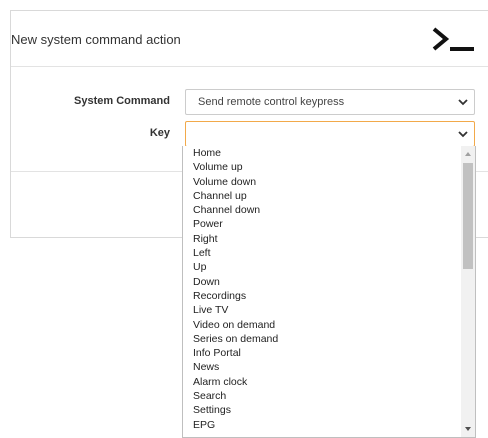 The height and width of the screenshot is (438, 488). I want to click on system-command-value: Send remote control keypress, so click(271, 102).